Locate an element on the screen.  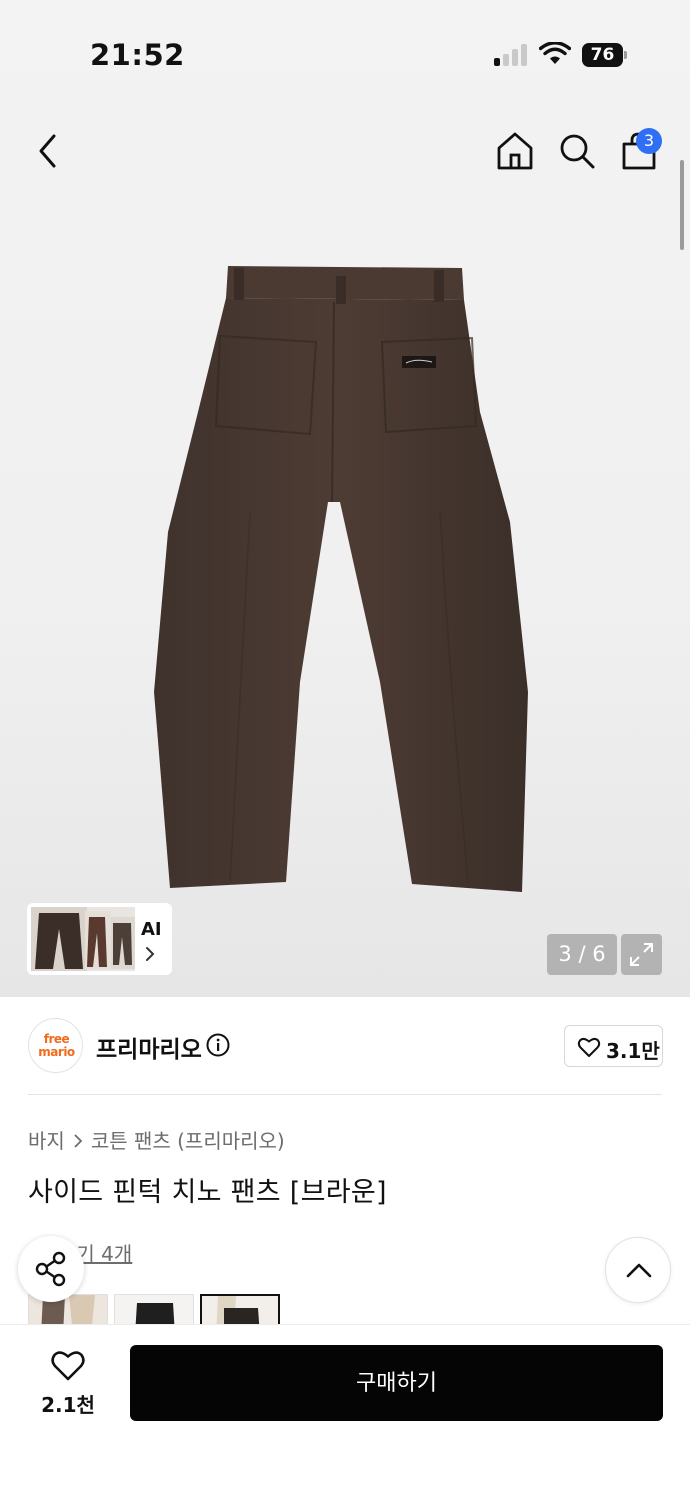
expand-icon is located at coordinates (641, 954).